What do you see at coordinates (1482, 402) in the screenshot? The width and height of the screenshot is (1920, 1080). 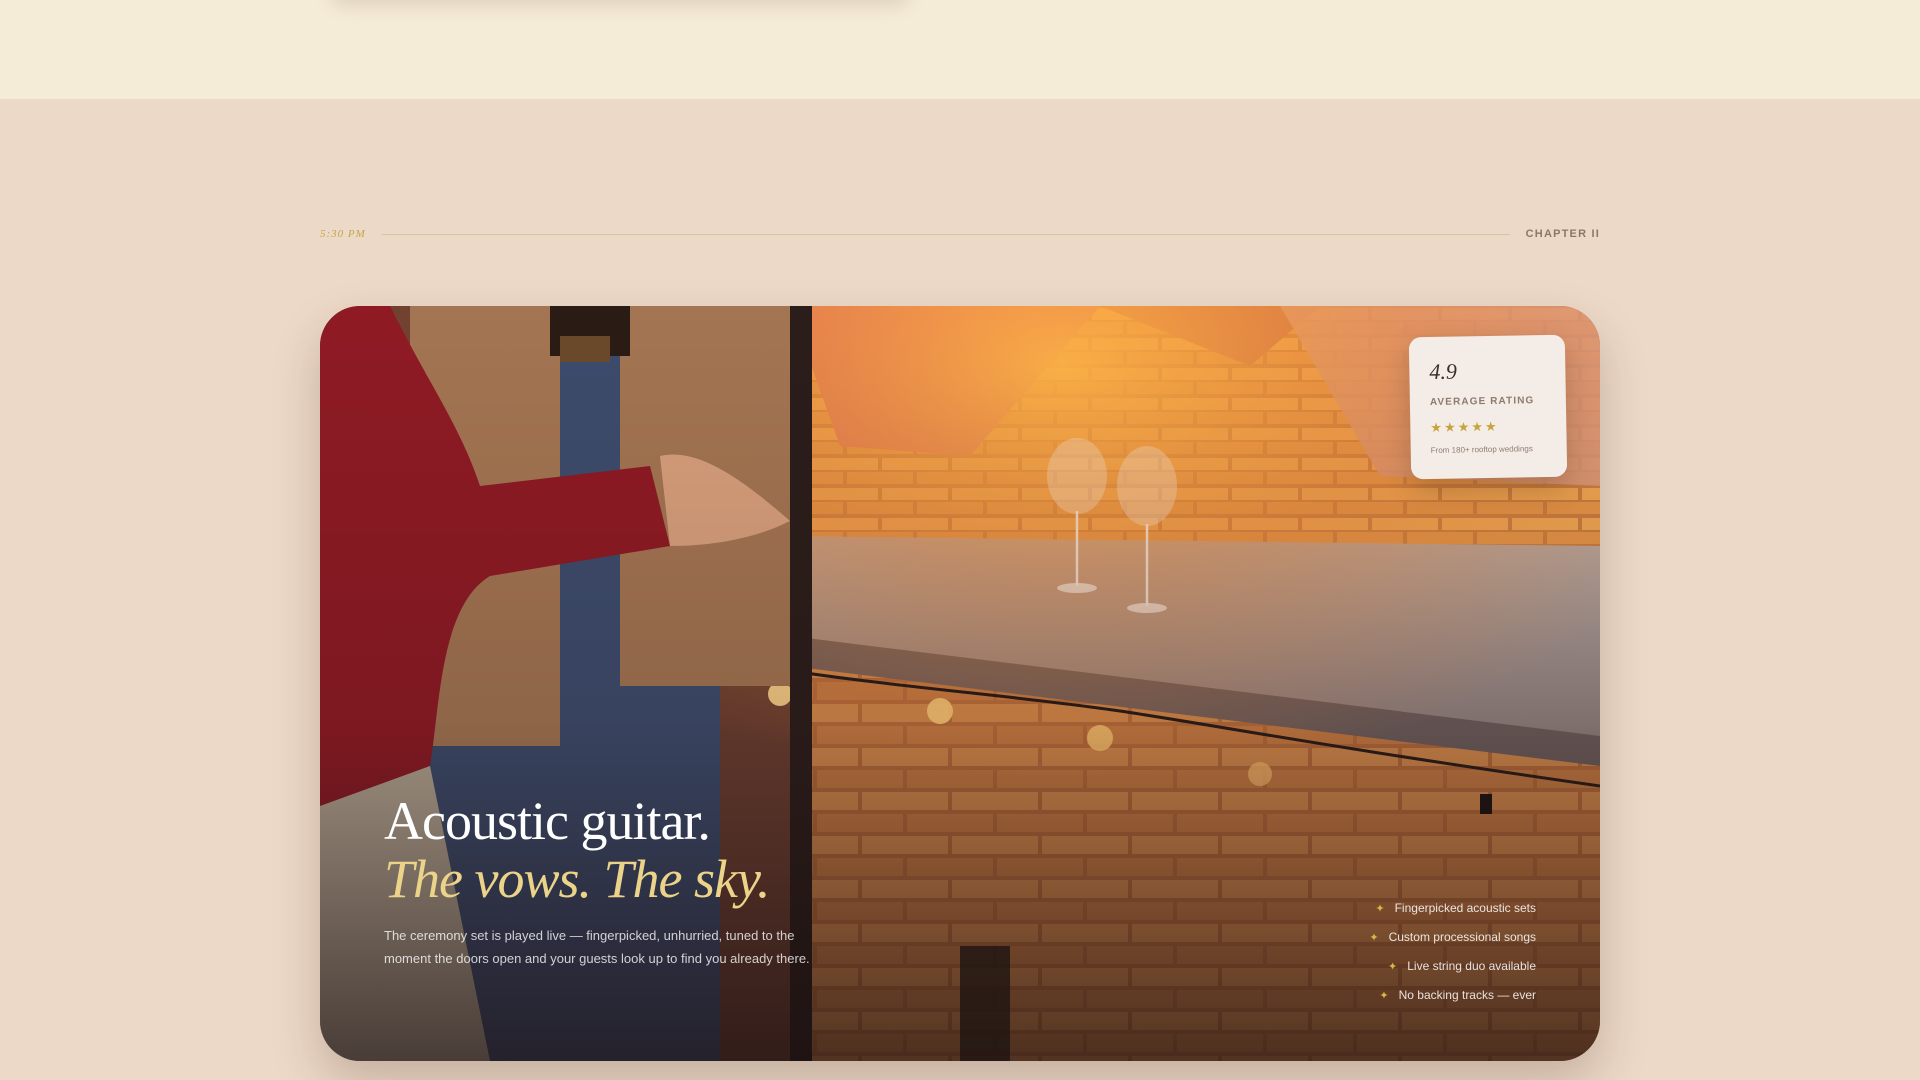 I see `rating-label: AVERAGE RATING` at bounding box center [1482, 402].